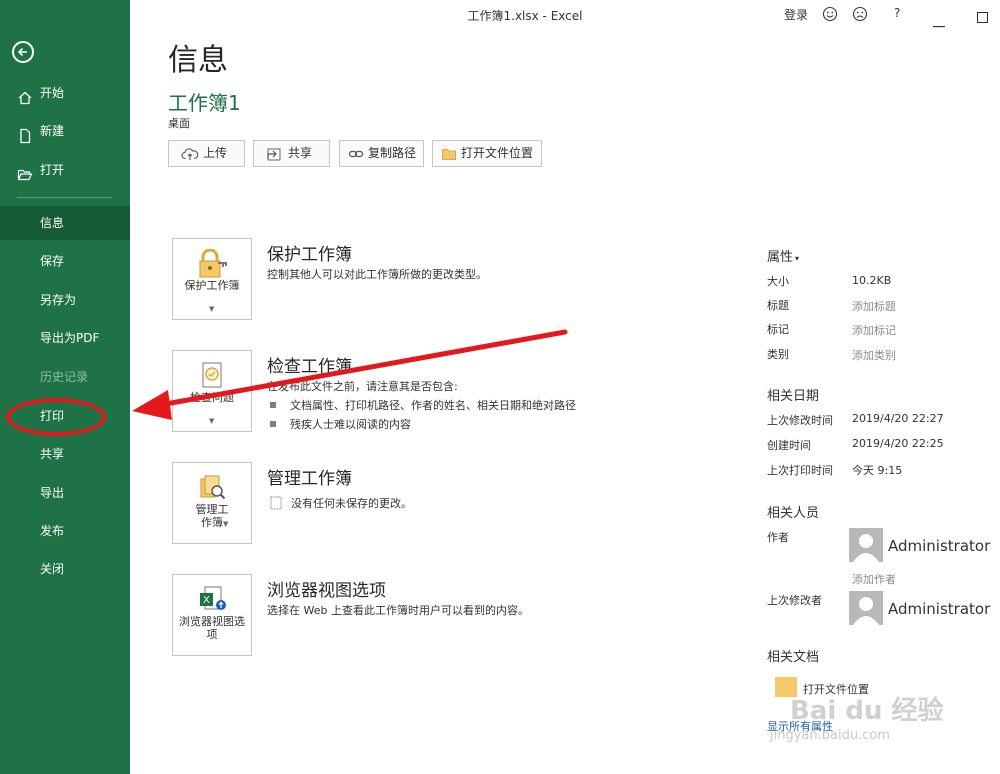  I want to click on annotation-circle, so click(56, 417).